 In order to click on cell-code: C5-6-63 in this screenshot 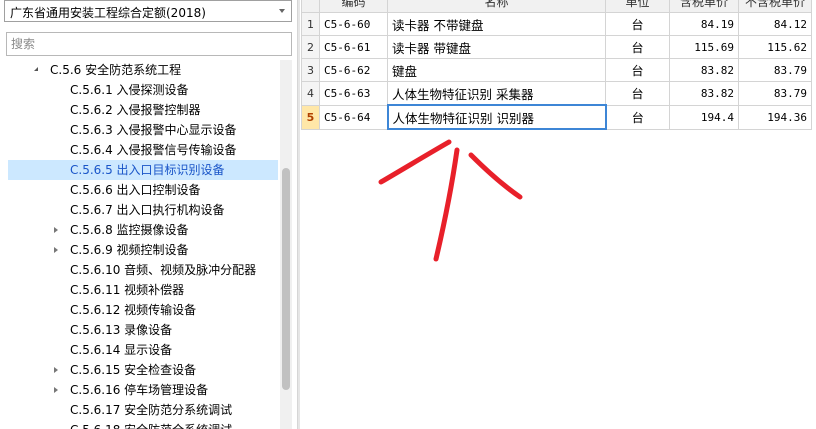, I will do `click(353, 93)`.